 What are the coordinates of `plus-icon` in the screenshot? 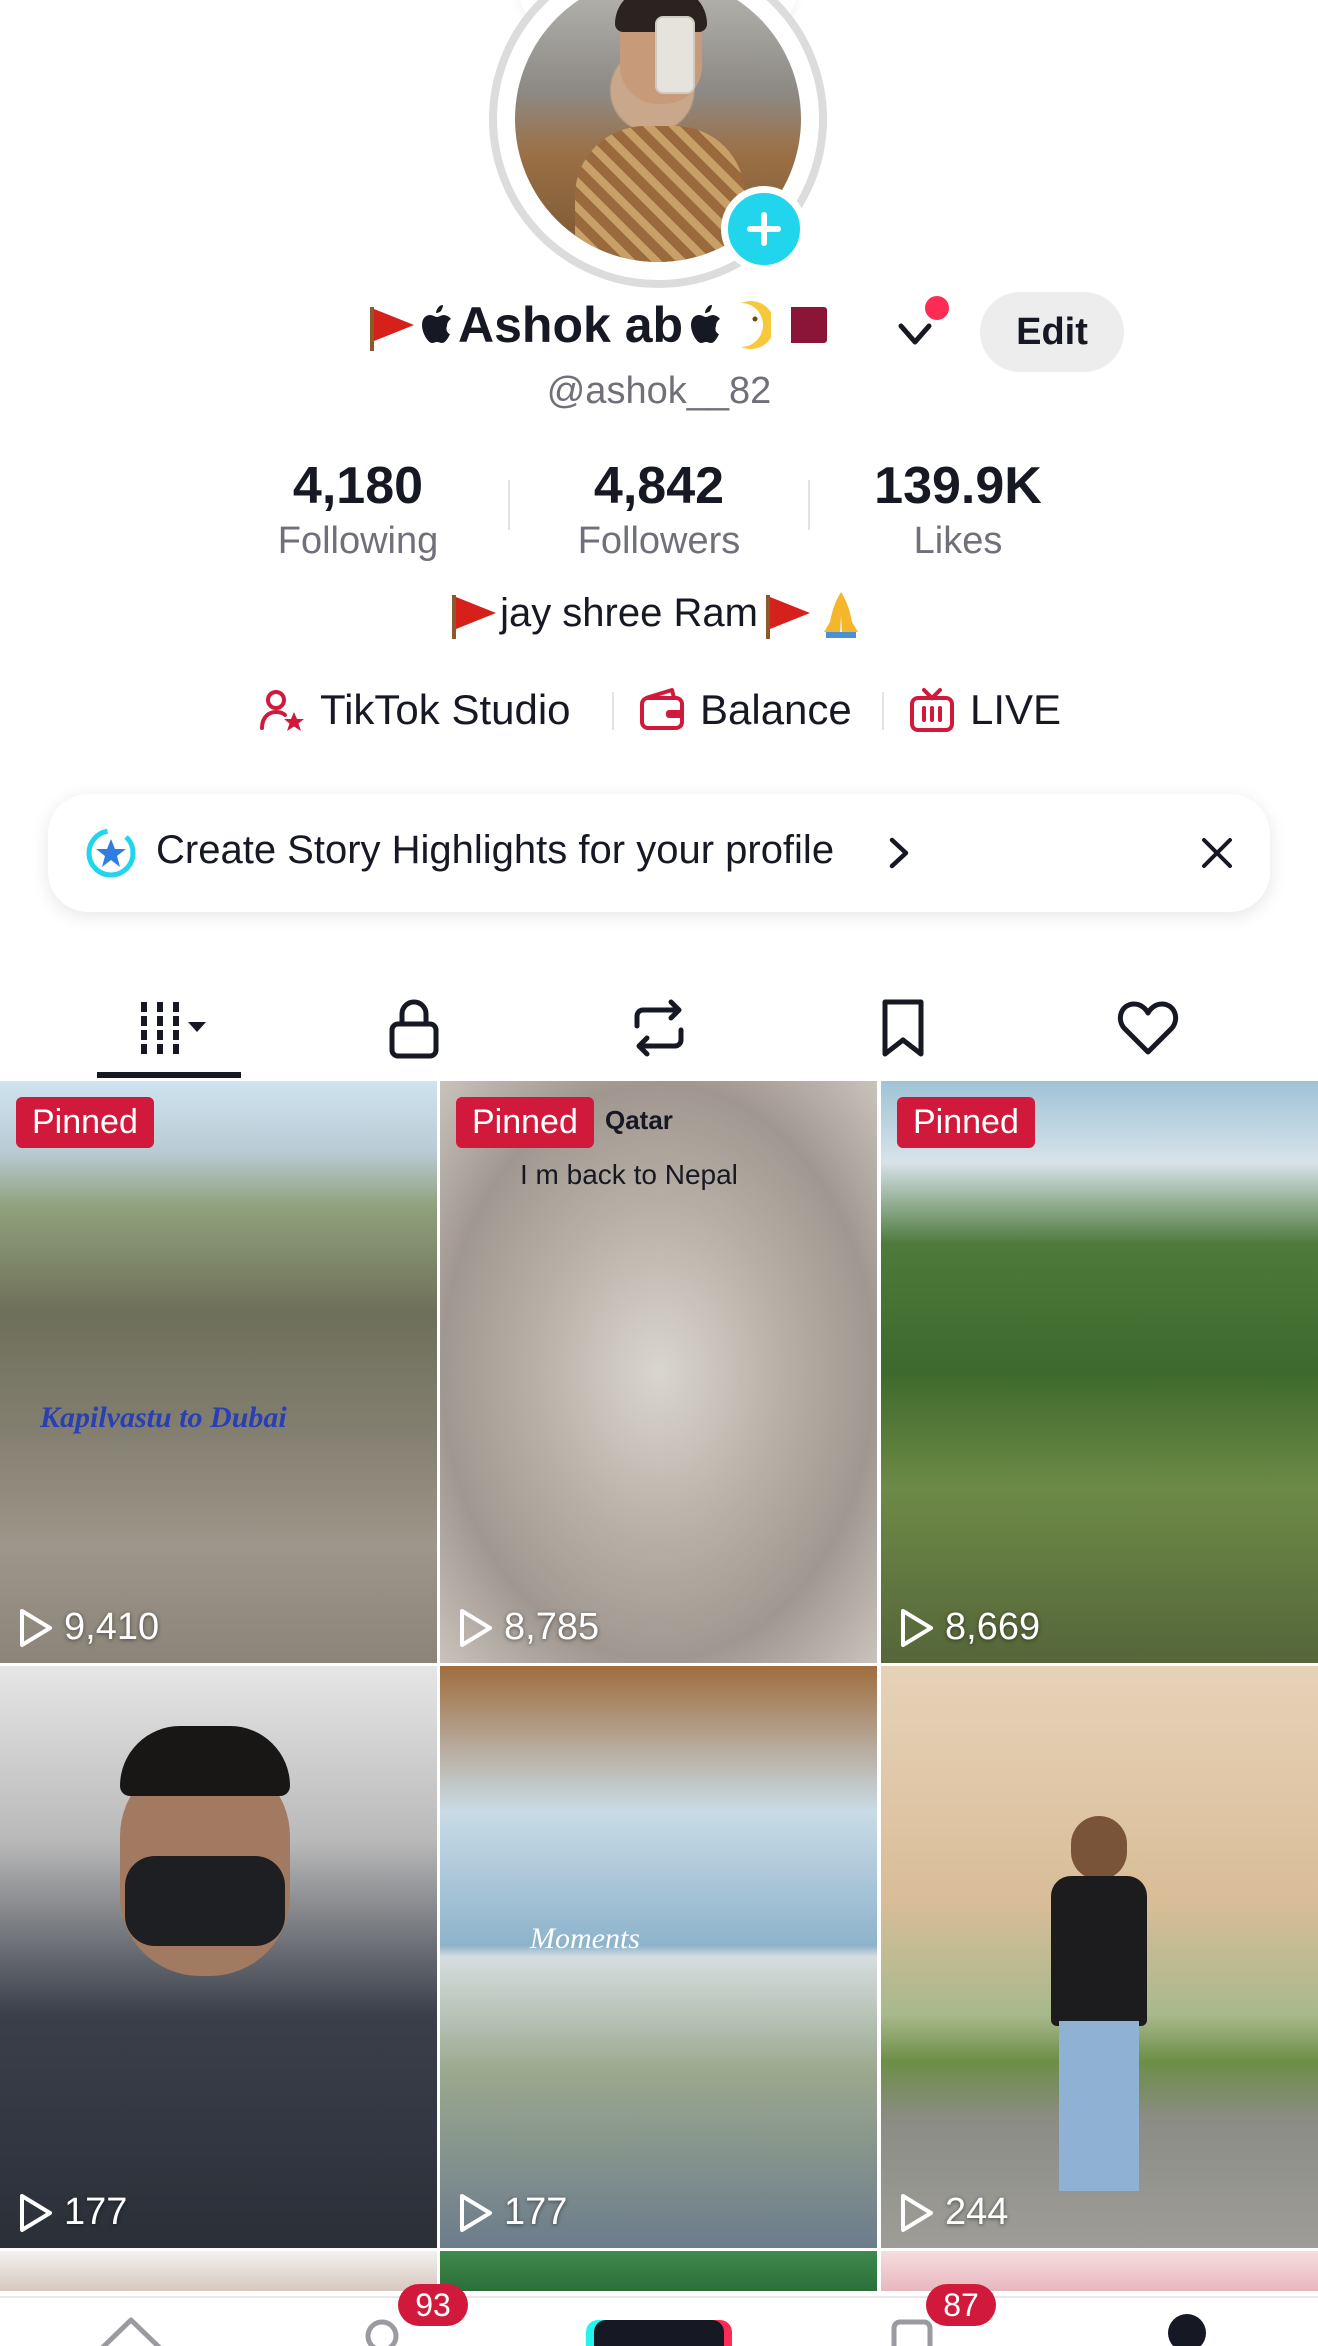 It's located at (764, 229).